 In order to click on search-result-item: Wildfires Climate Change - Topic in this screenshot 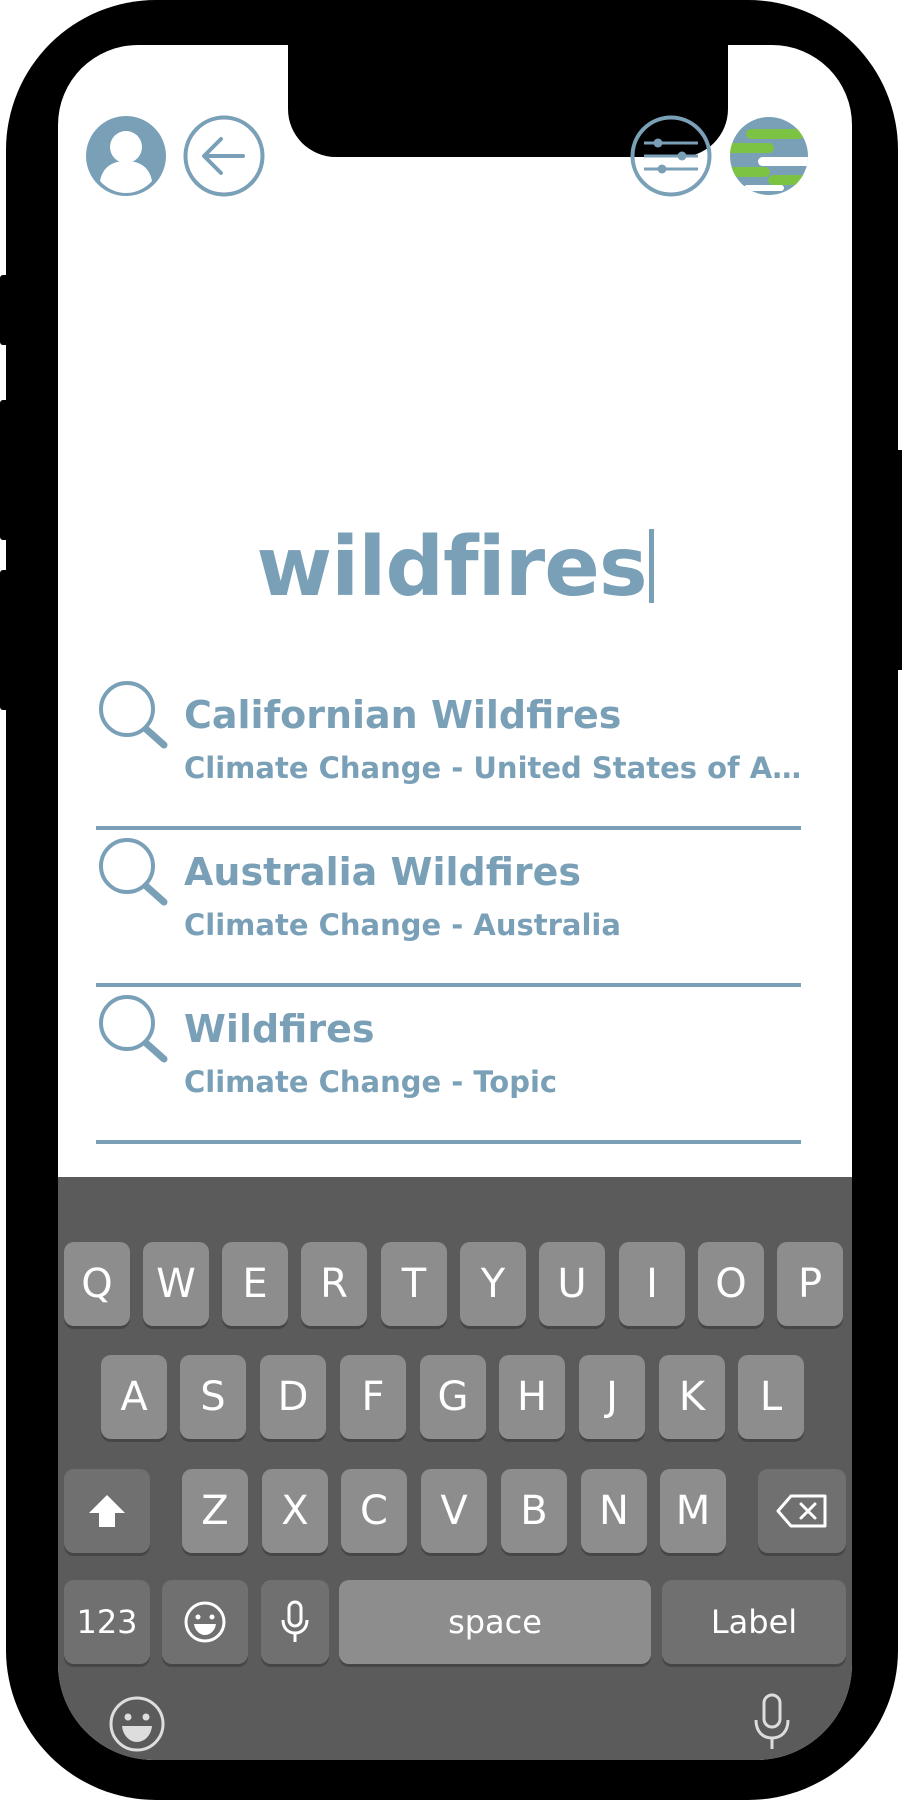, I will do `click(448, 1065)`.